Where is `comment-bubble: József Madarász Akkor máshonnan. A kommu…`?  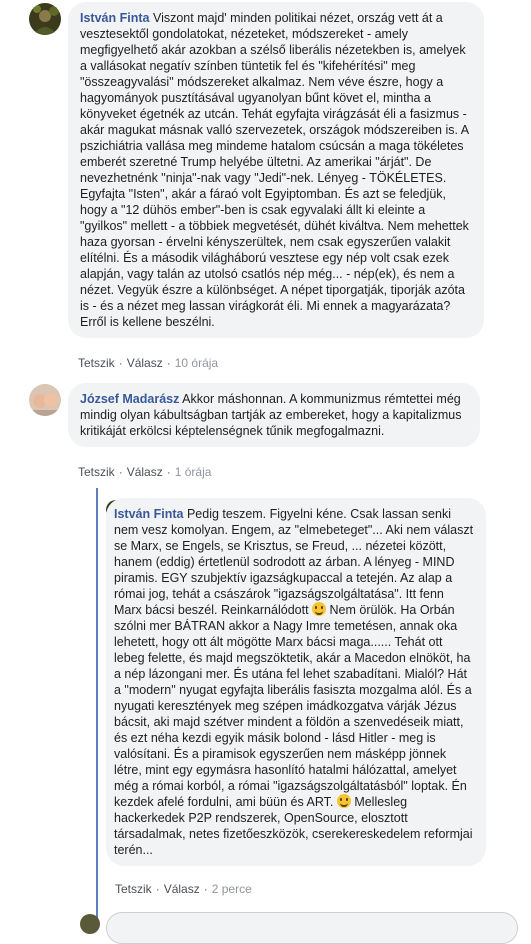
comment-bubble: József Madarász Akkor máshonnan. A kommu… is located at coordinates (274, 415).